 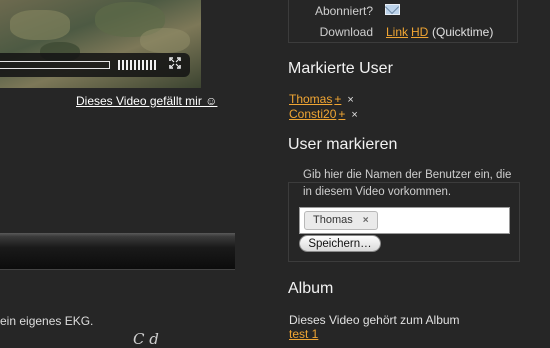 What do you see at coordinates (404, 220) in the screenshot?
I see `user-tag-input: Thomas ×` at bounding box center [404, 220].